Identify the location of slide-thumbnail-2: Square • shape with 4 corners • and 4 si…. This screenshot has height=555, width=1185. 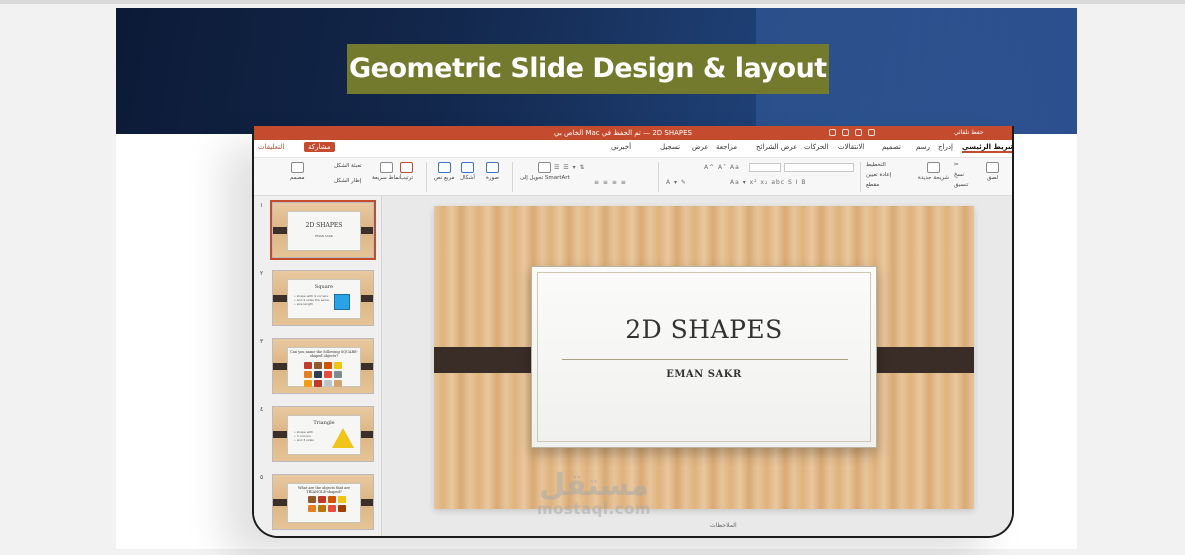
(323, 298).